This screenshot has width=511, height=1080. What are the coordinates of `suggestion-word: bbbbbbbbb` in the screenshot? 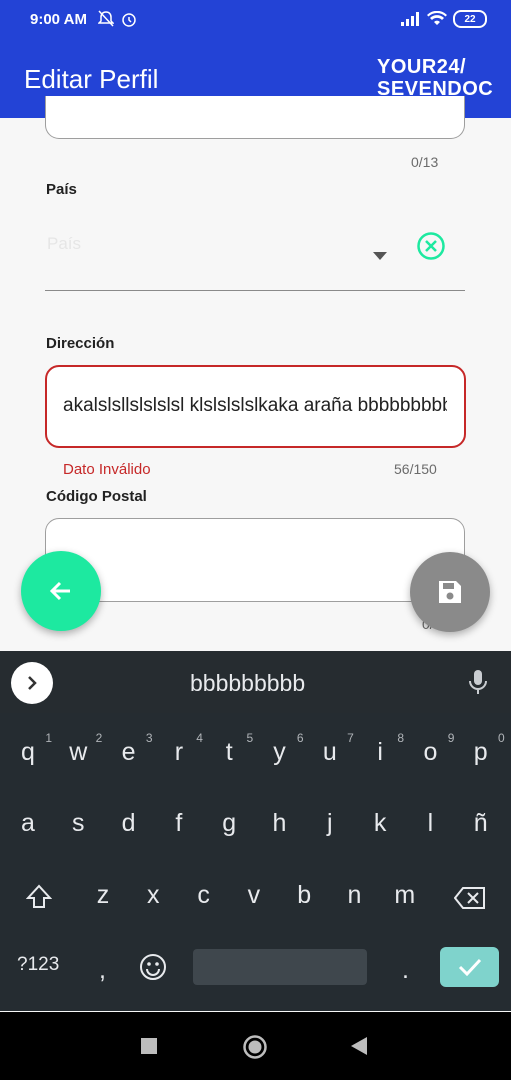 It's located at (247, 683).